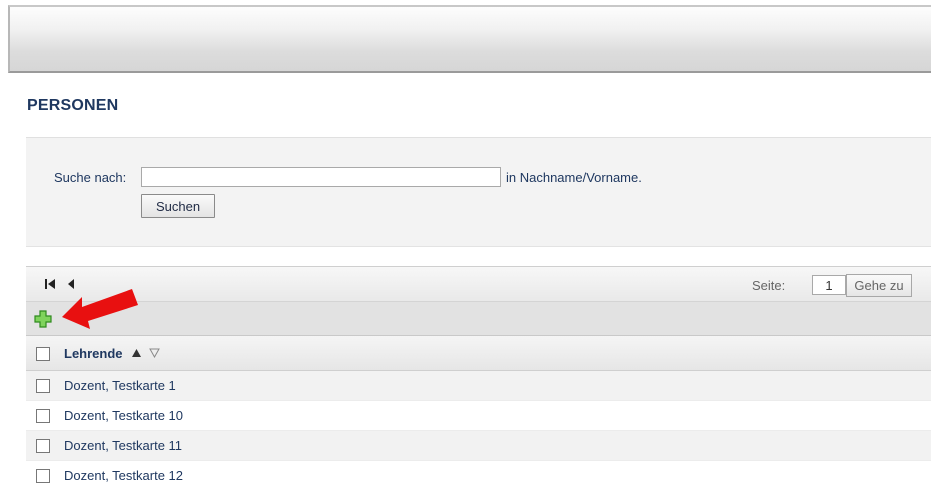  What do you see at coordinates (879, 285) in the screenshot?
I see `goto-page-button: Gehe zu` at bounding box center [879, 285].